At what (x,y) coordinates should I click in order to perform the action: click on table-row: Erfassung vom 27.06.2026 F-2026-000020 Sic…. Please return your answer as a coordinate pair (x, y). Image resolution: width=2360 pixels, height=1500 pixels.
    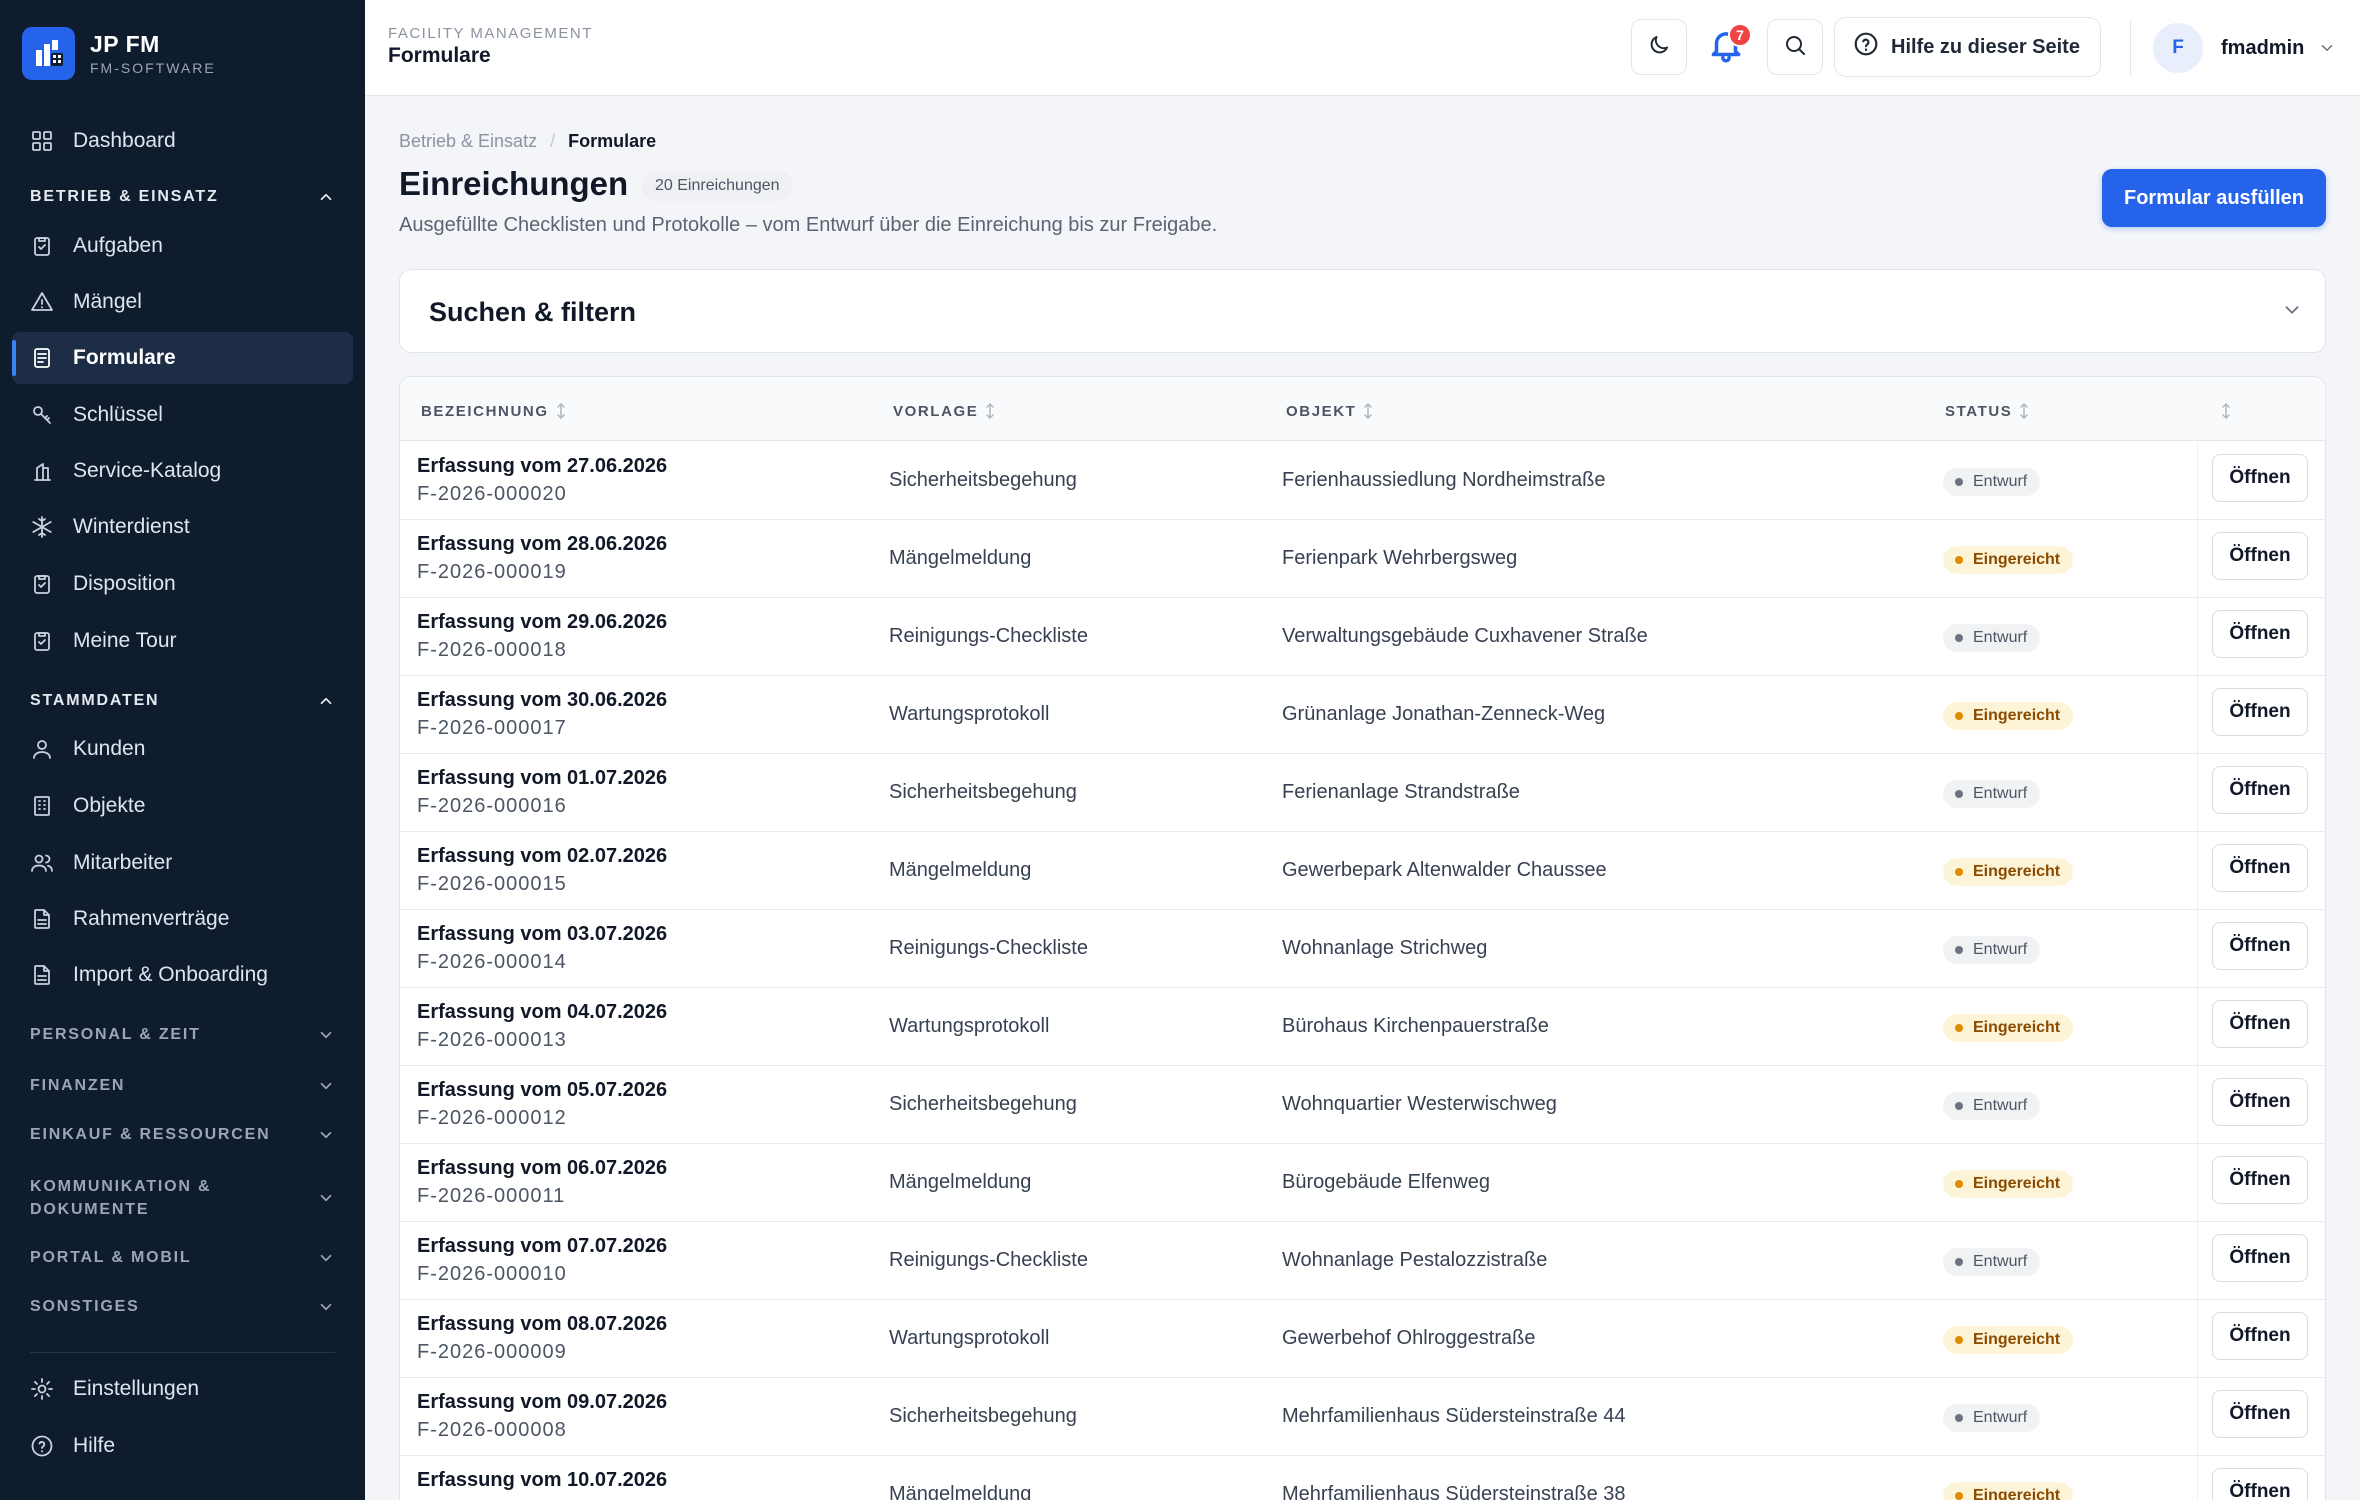
    Looking at the image, I should click on (1362, 481).